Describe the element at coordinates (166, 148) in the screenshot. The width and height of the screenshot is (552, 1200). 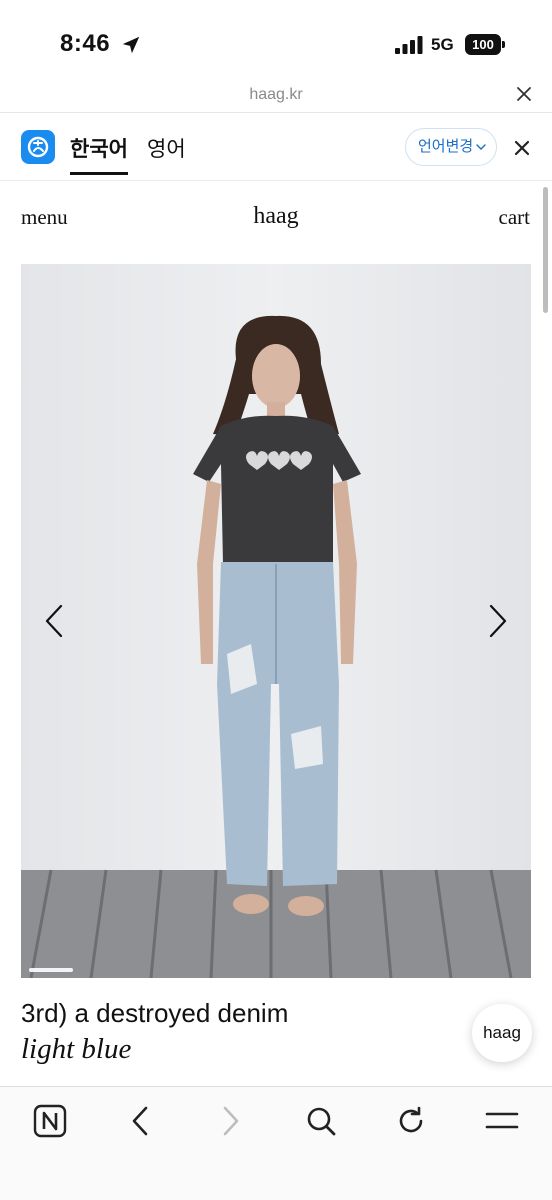
I see `tab-english: 영어` at that location.